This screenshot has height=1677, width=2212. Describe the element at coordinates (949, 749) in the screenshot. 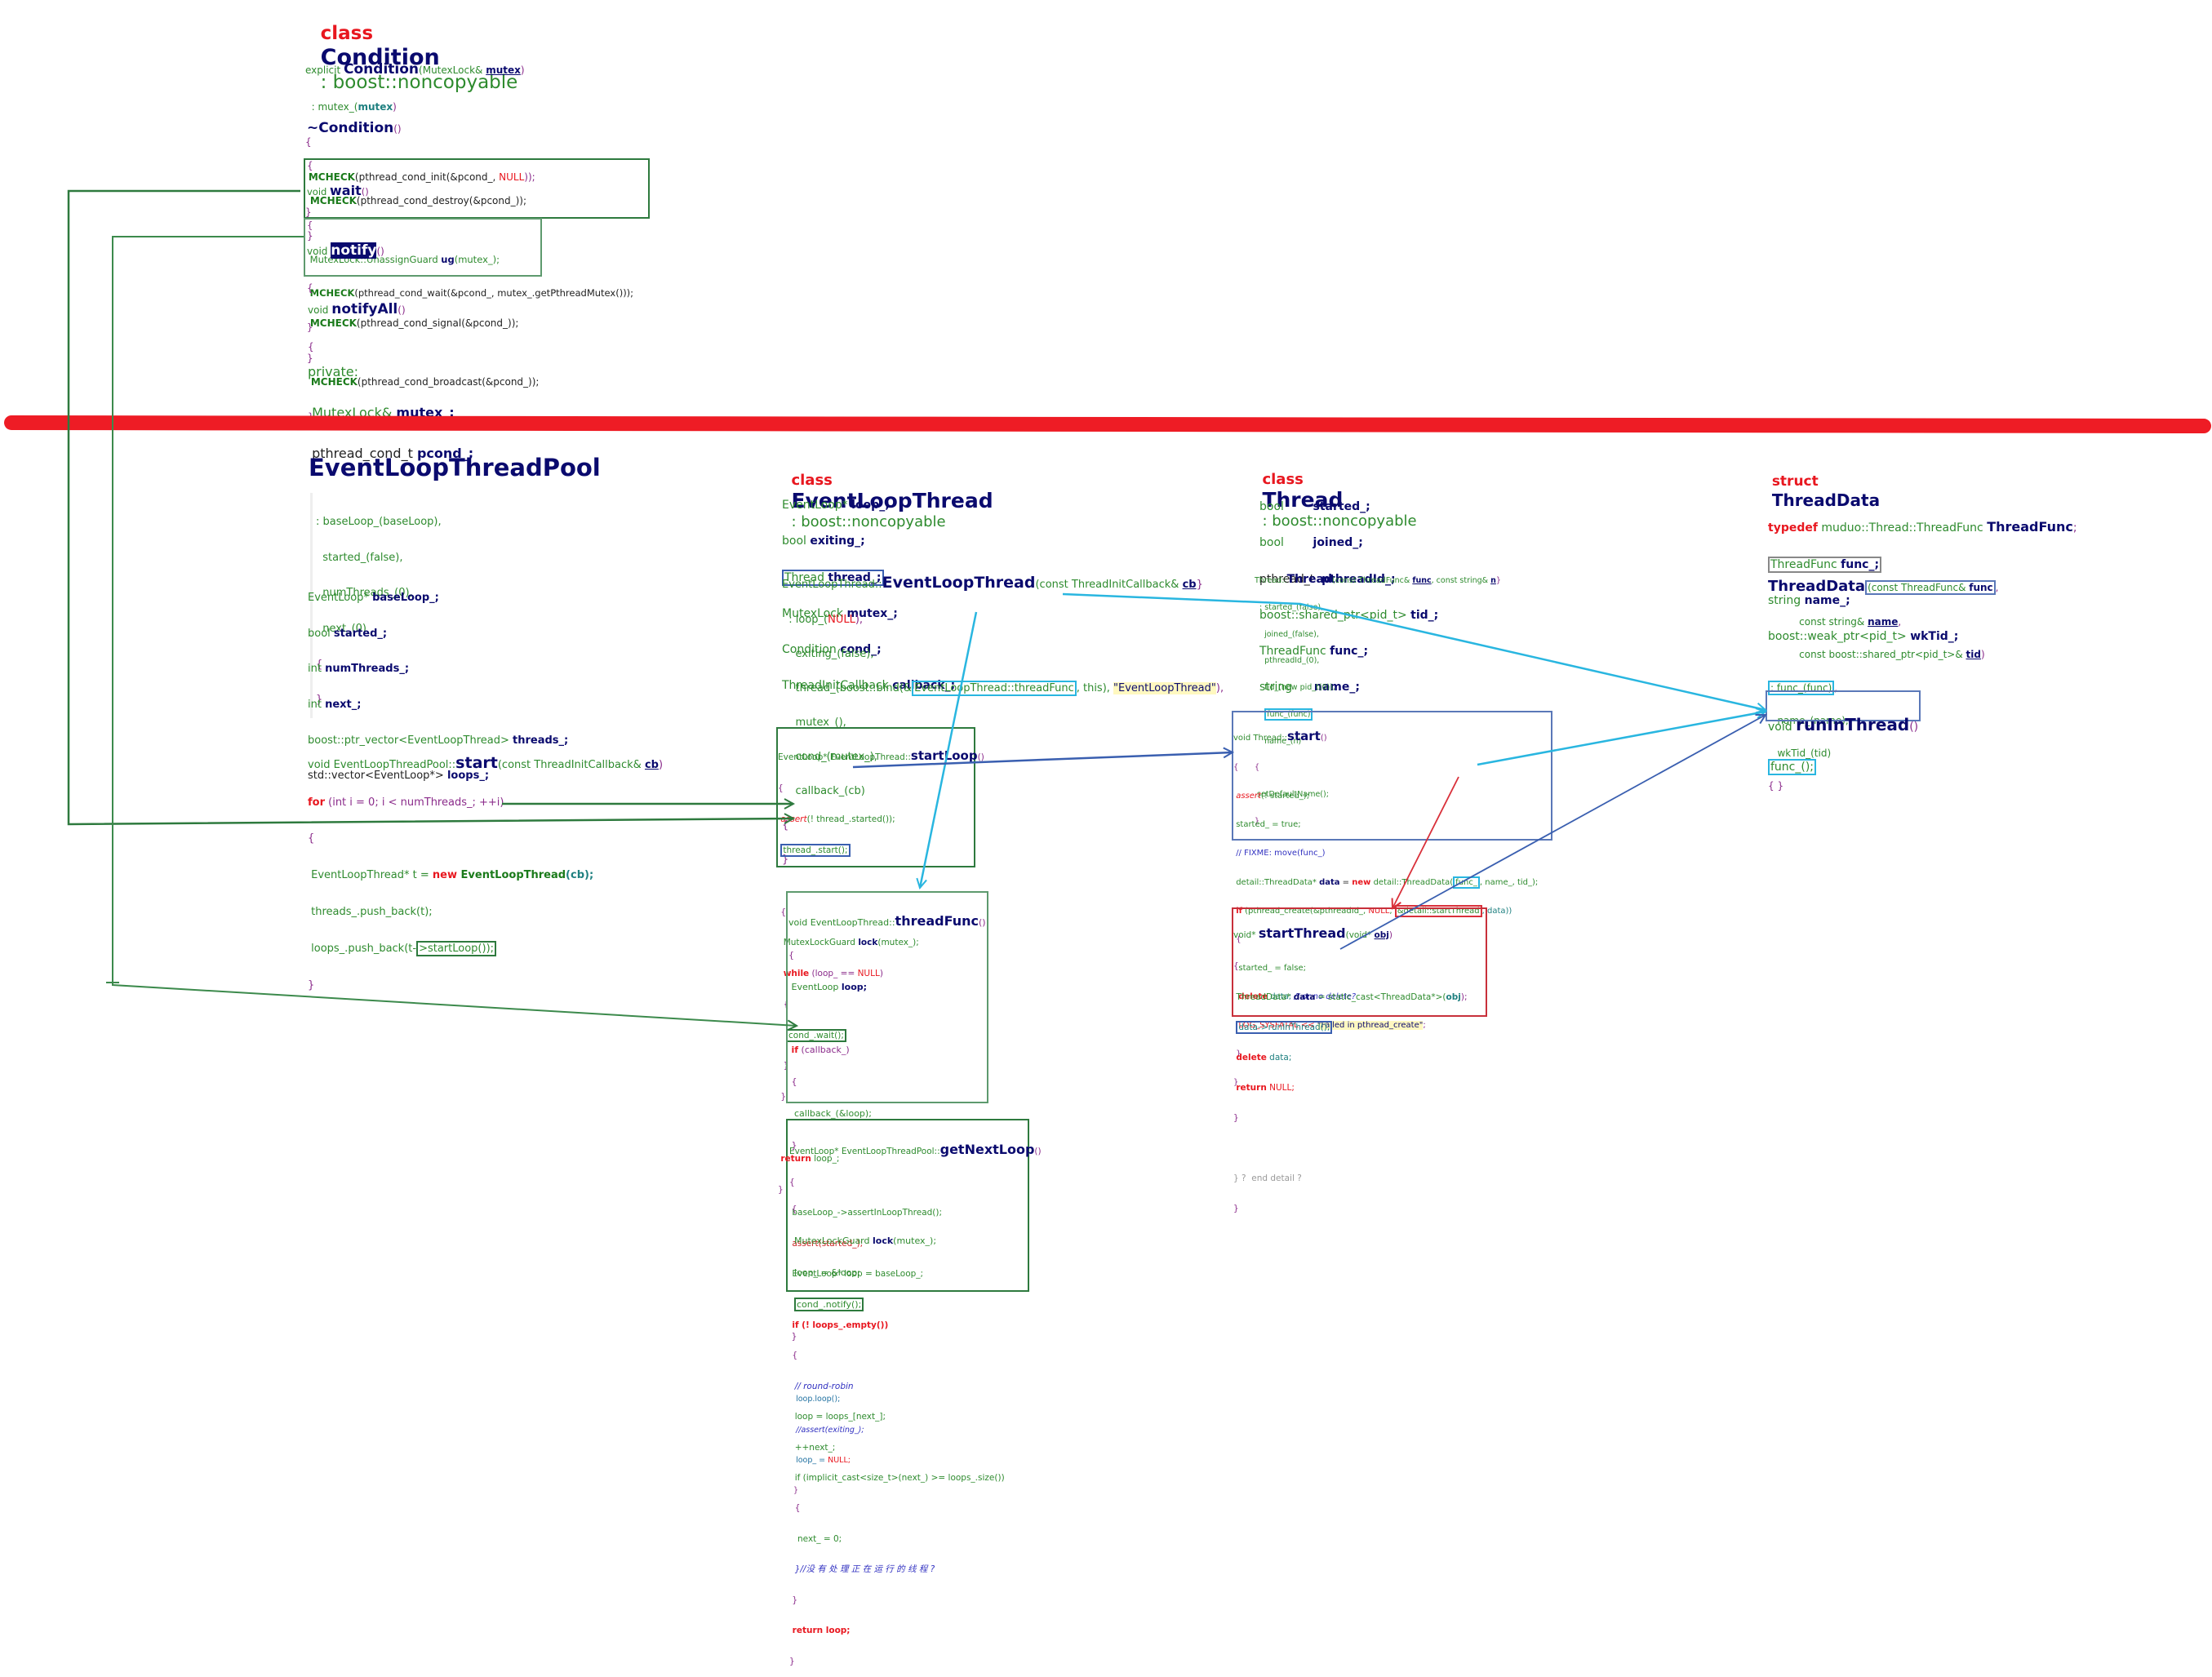

I see `connector-bind-to-threadfunc` at that location.